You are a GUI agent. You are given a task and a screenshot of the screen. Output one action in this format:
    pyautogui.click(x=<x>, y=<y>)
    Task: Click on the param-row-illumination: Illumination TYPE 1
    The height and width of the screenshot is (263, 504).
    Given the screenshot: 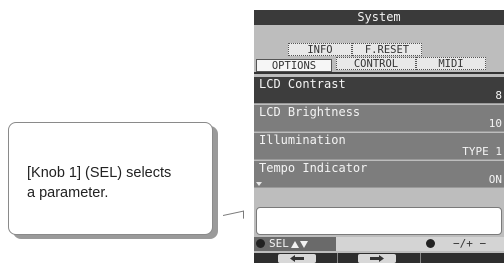 What is the action you would take?
    pyautogui.click(x=379, y=146)
    